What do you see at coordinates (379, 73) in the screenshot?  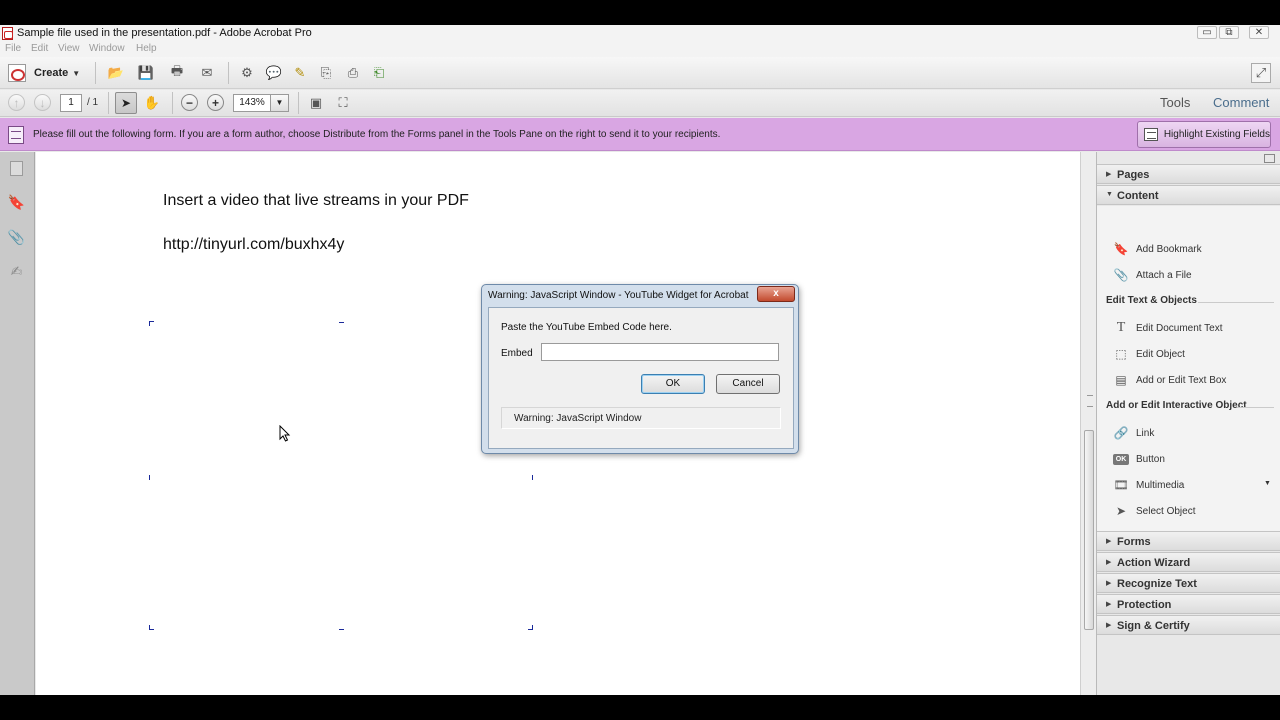 I see `sign-doc-icon: ⎗` at bounding box center [379, 73].